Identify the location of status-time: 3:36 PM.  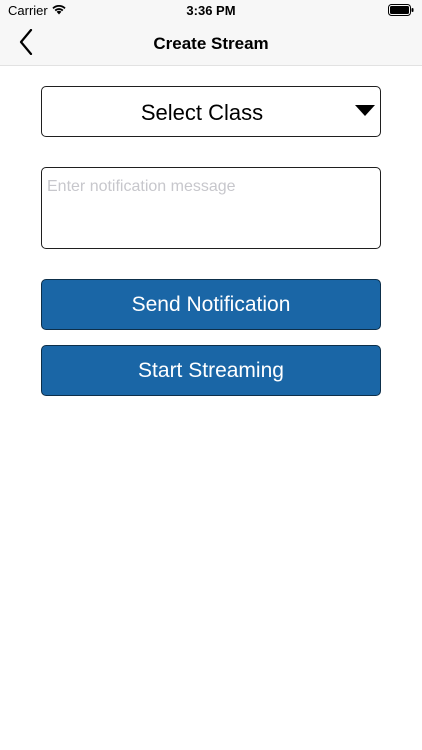
(211, 10).